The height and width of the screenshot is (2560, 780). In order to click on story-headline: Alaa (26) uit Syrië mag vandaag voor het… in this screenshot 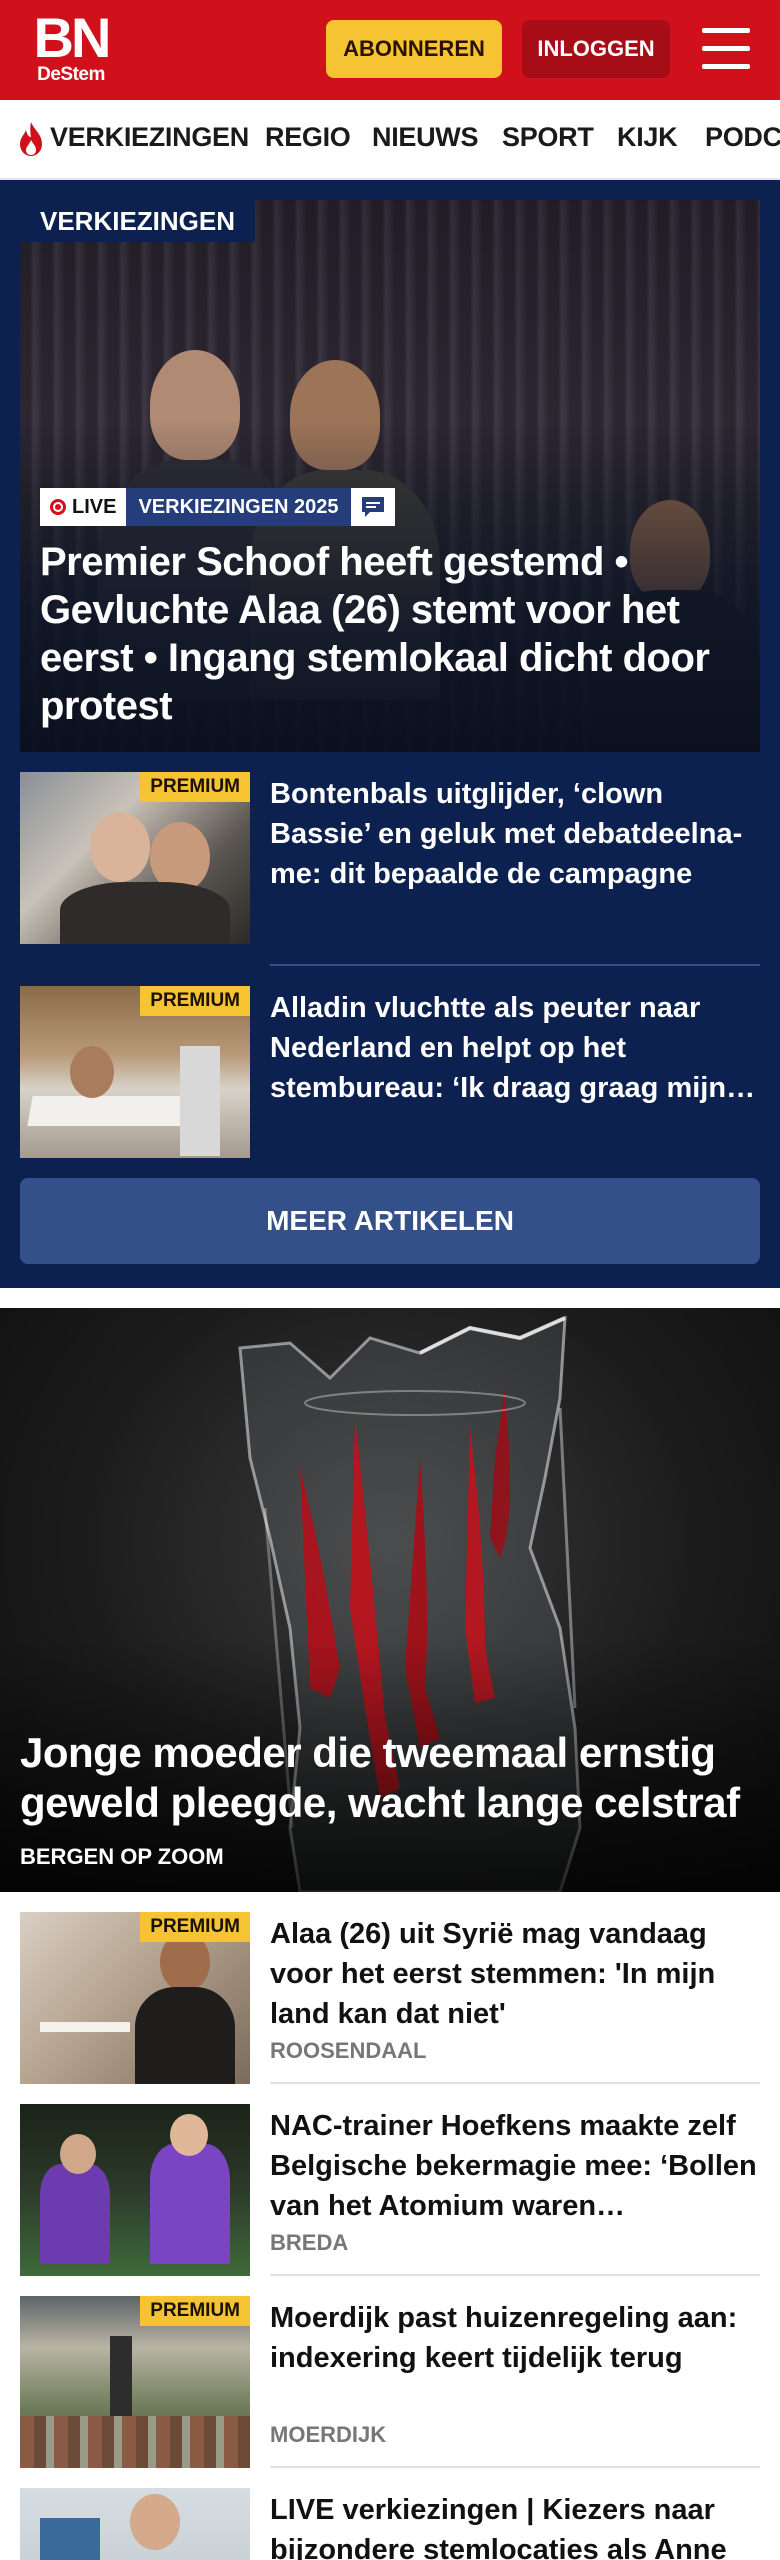, I will do `click(493, 1974)`.